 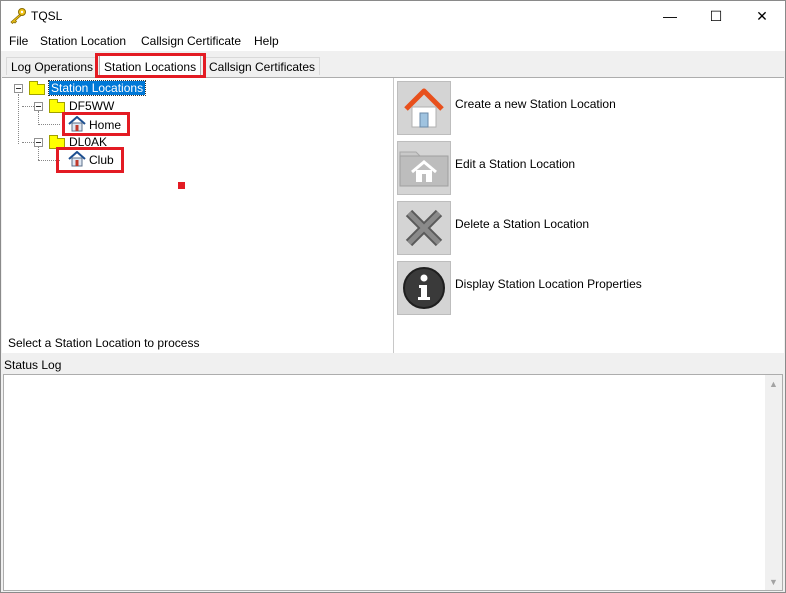 I want to click on house-create-icon, so click(x=424, y=108).